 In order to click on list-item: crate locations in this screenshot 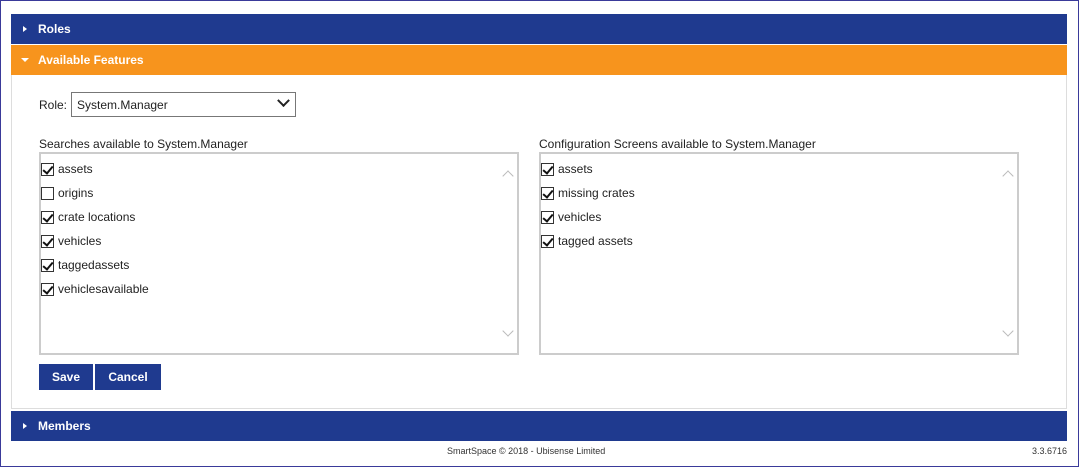, I will do `click(279, 217)`.